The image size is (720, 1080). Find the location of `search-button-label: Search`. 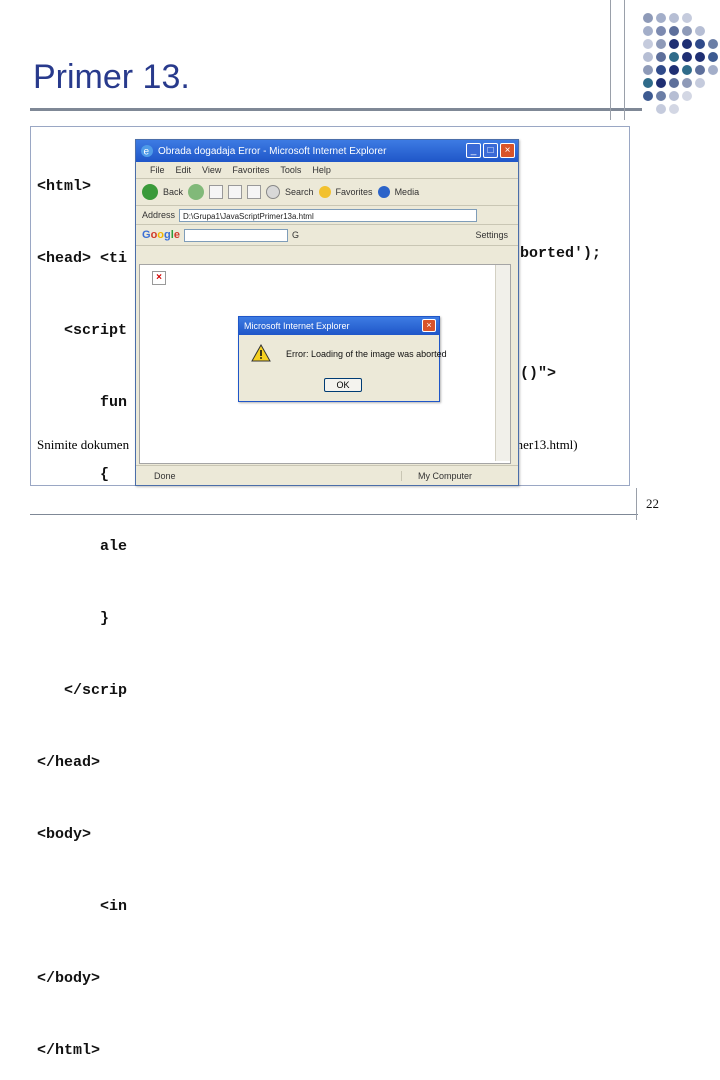

search-button-label: Search is located at coordinates (299, 192).